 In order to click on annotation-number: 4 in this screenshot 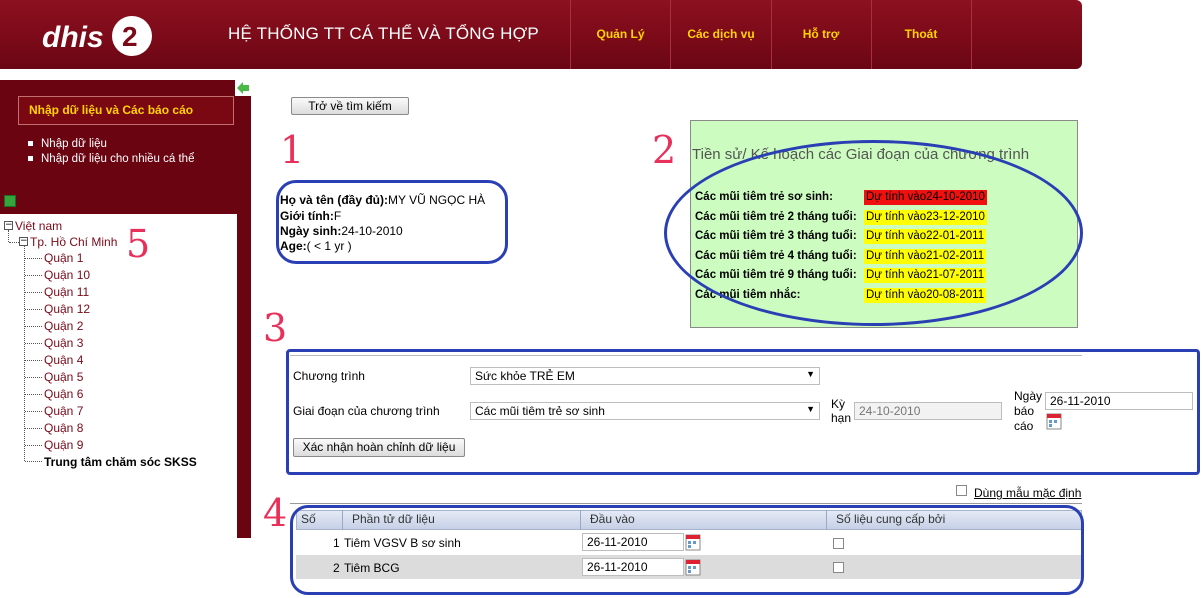, I will do `click(275, 513)`.